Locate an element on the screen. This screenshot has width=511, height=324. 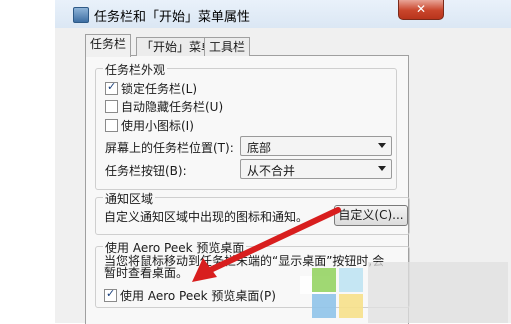
blurred-region is located at coordinates (438, 292).